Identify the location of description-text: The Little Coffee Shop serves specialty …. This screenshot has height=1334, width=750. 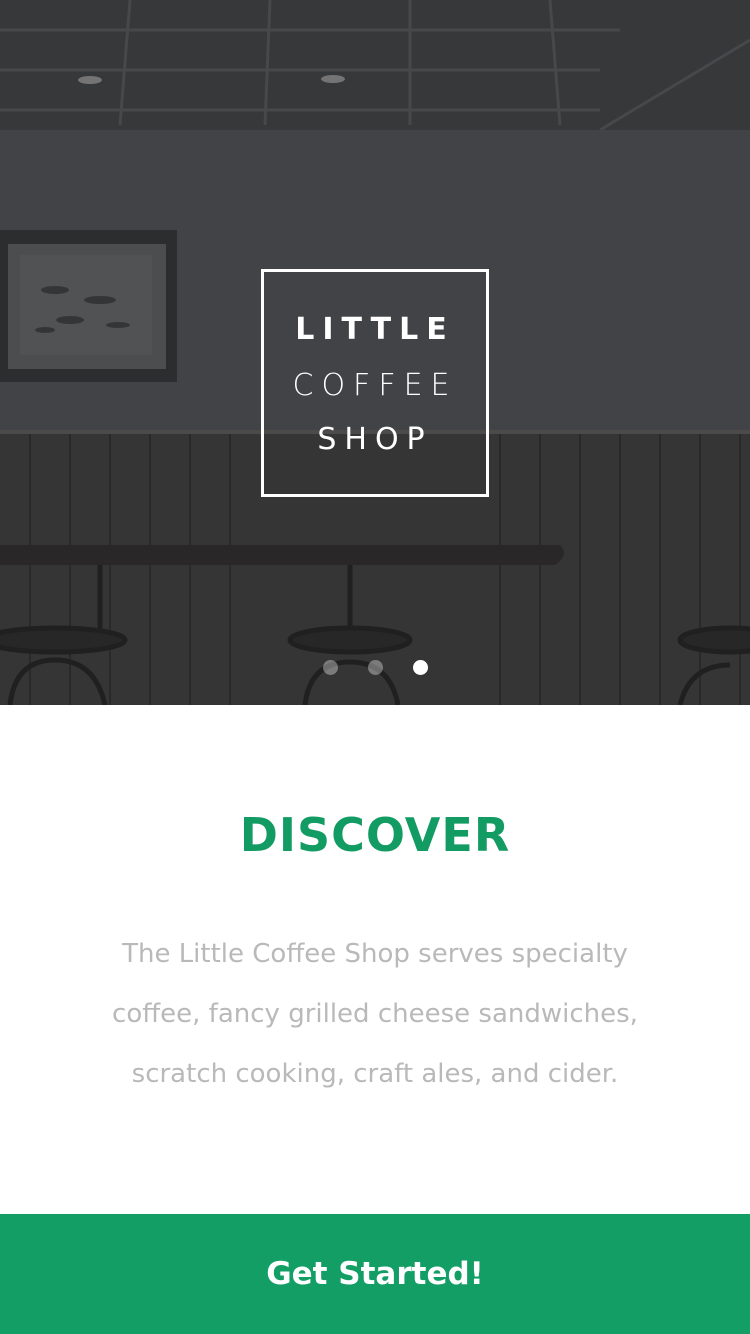
(375, 1014).